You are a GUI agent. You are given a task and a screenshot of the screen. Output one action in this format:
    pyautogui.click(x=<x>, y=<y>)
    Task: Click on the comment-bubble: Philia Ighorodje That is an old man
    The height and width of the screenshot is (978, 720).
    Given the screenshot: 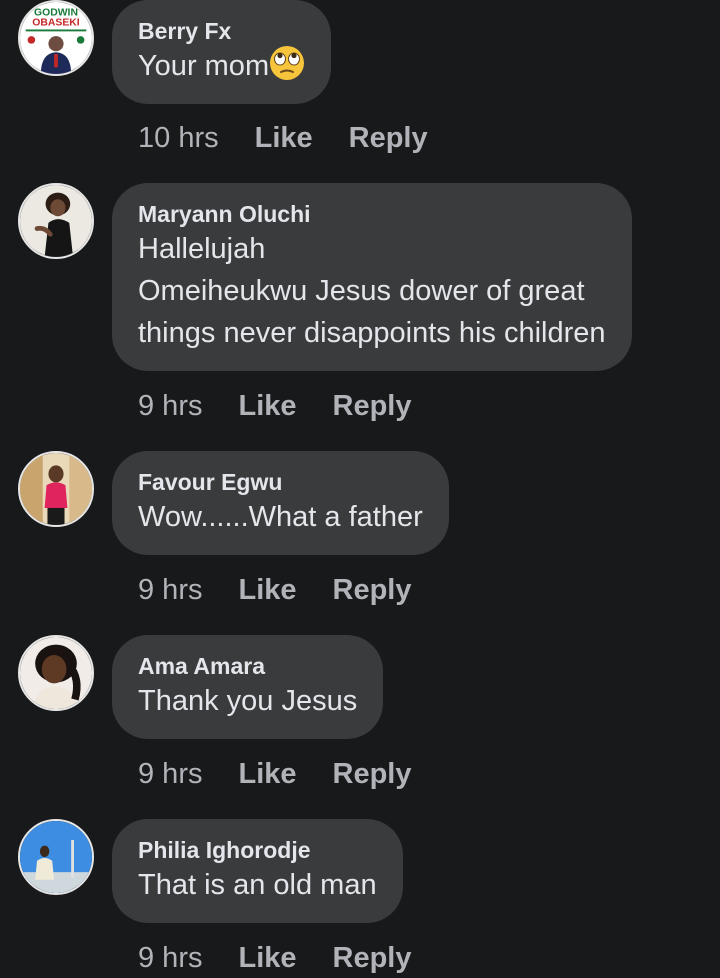 What is the action you would take?
    pyautogui.click(x=257, y=871)
    